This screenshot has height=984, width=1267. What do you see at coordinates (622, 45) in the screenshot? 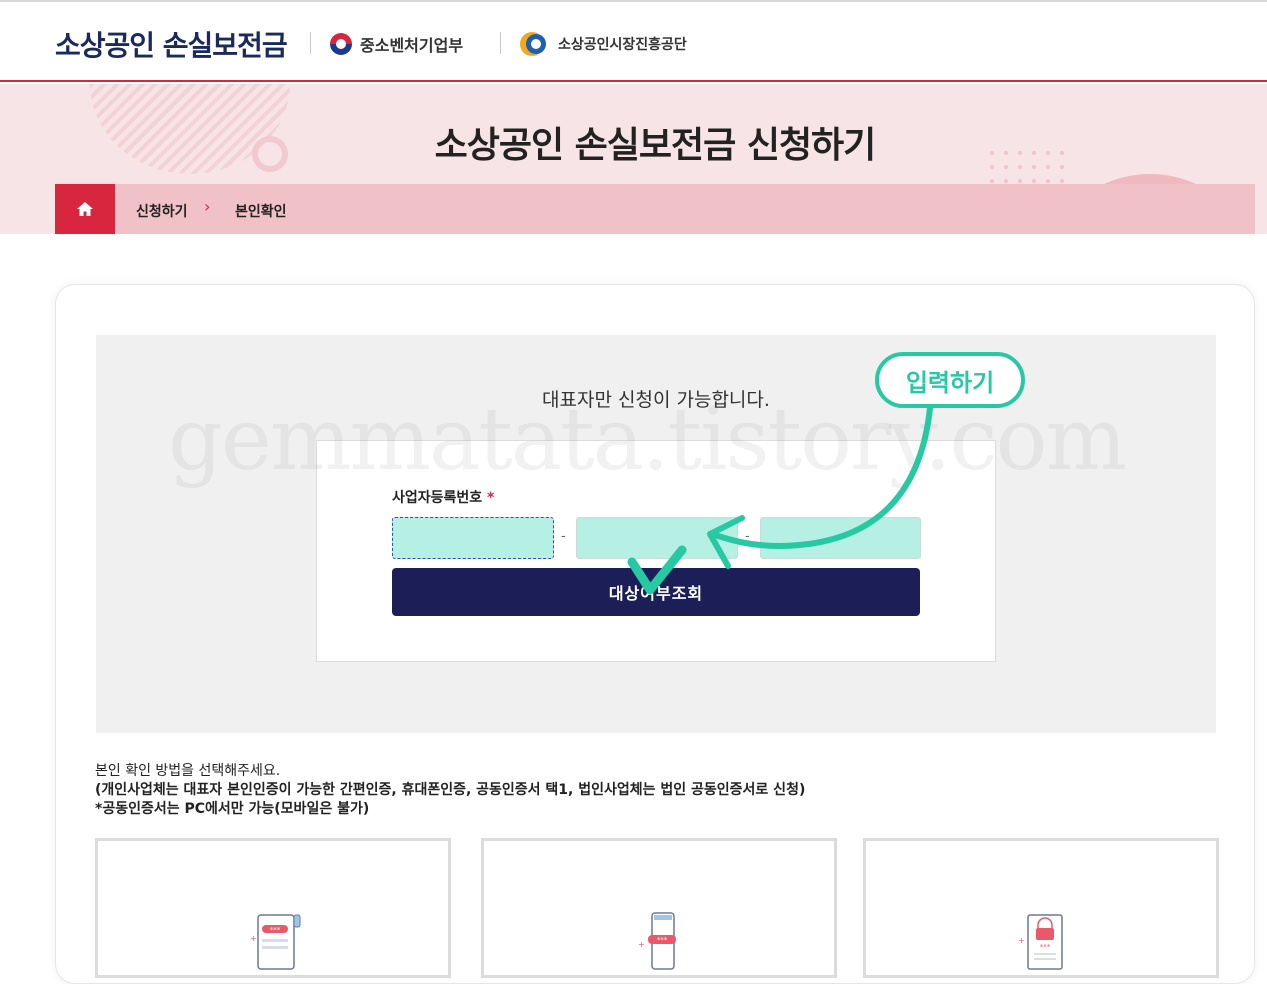
I see `org-semas-label: 소상공인시장진흥공단` at bounding box center [622, 45].